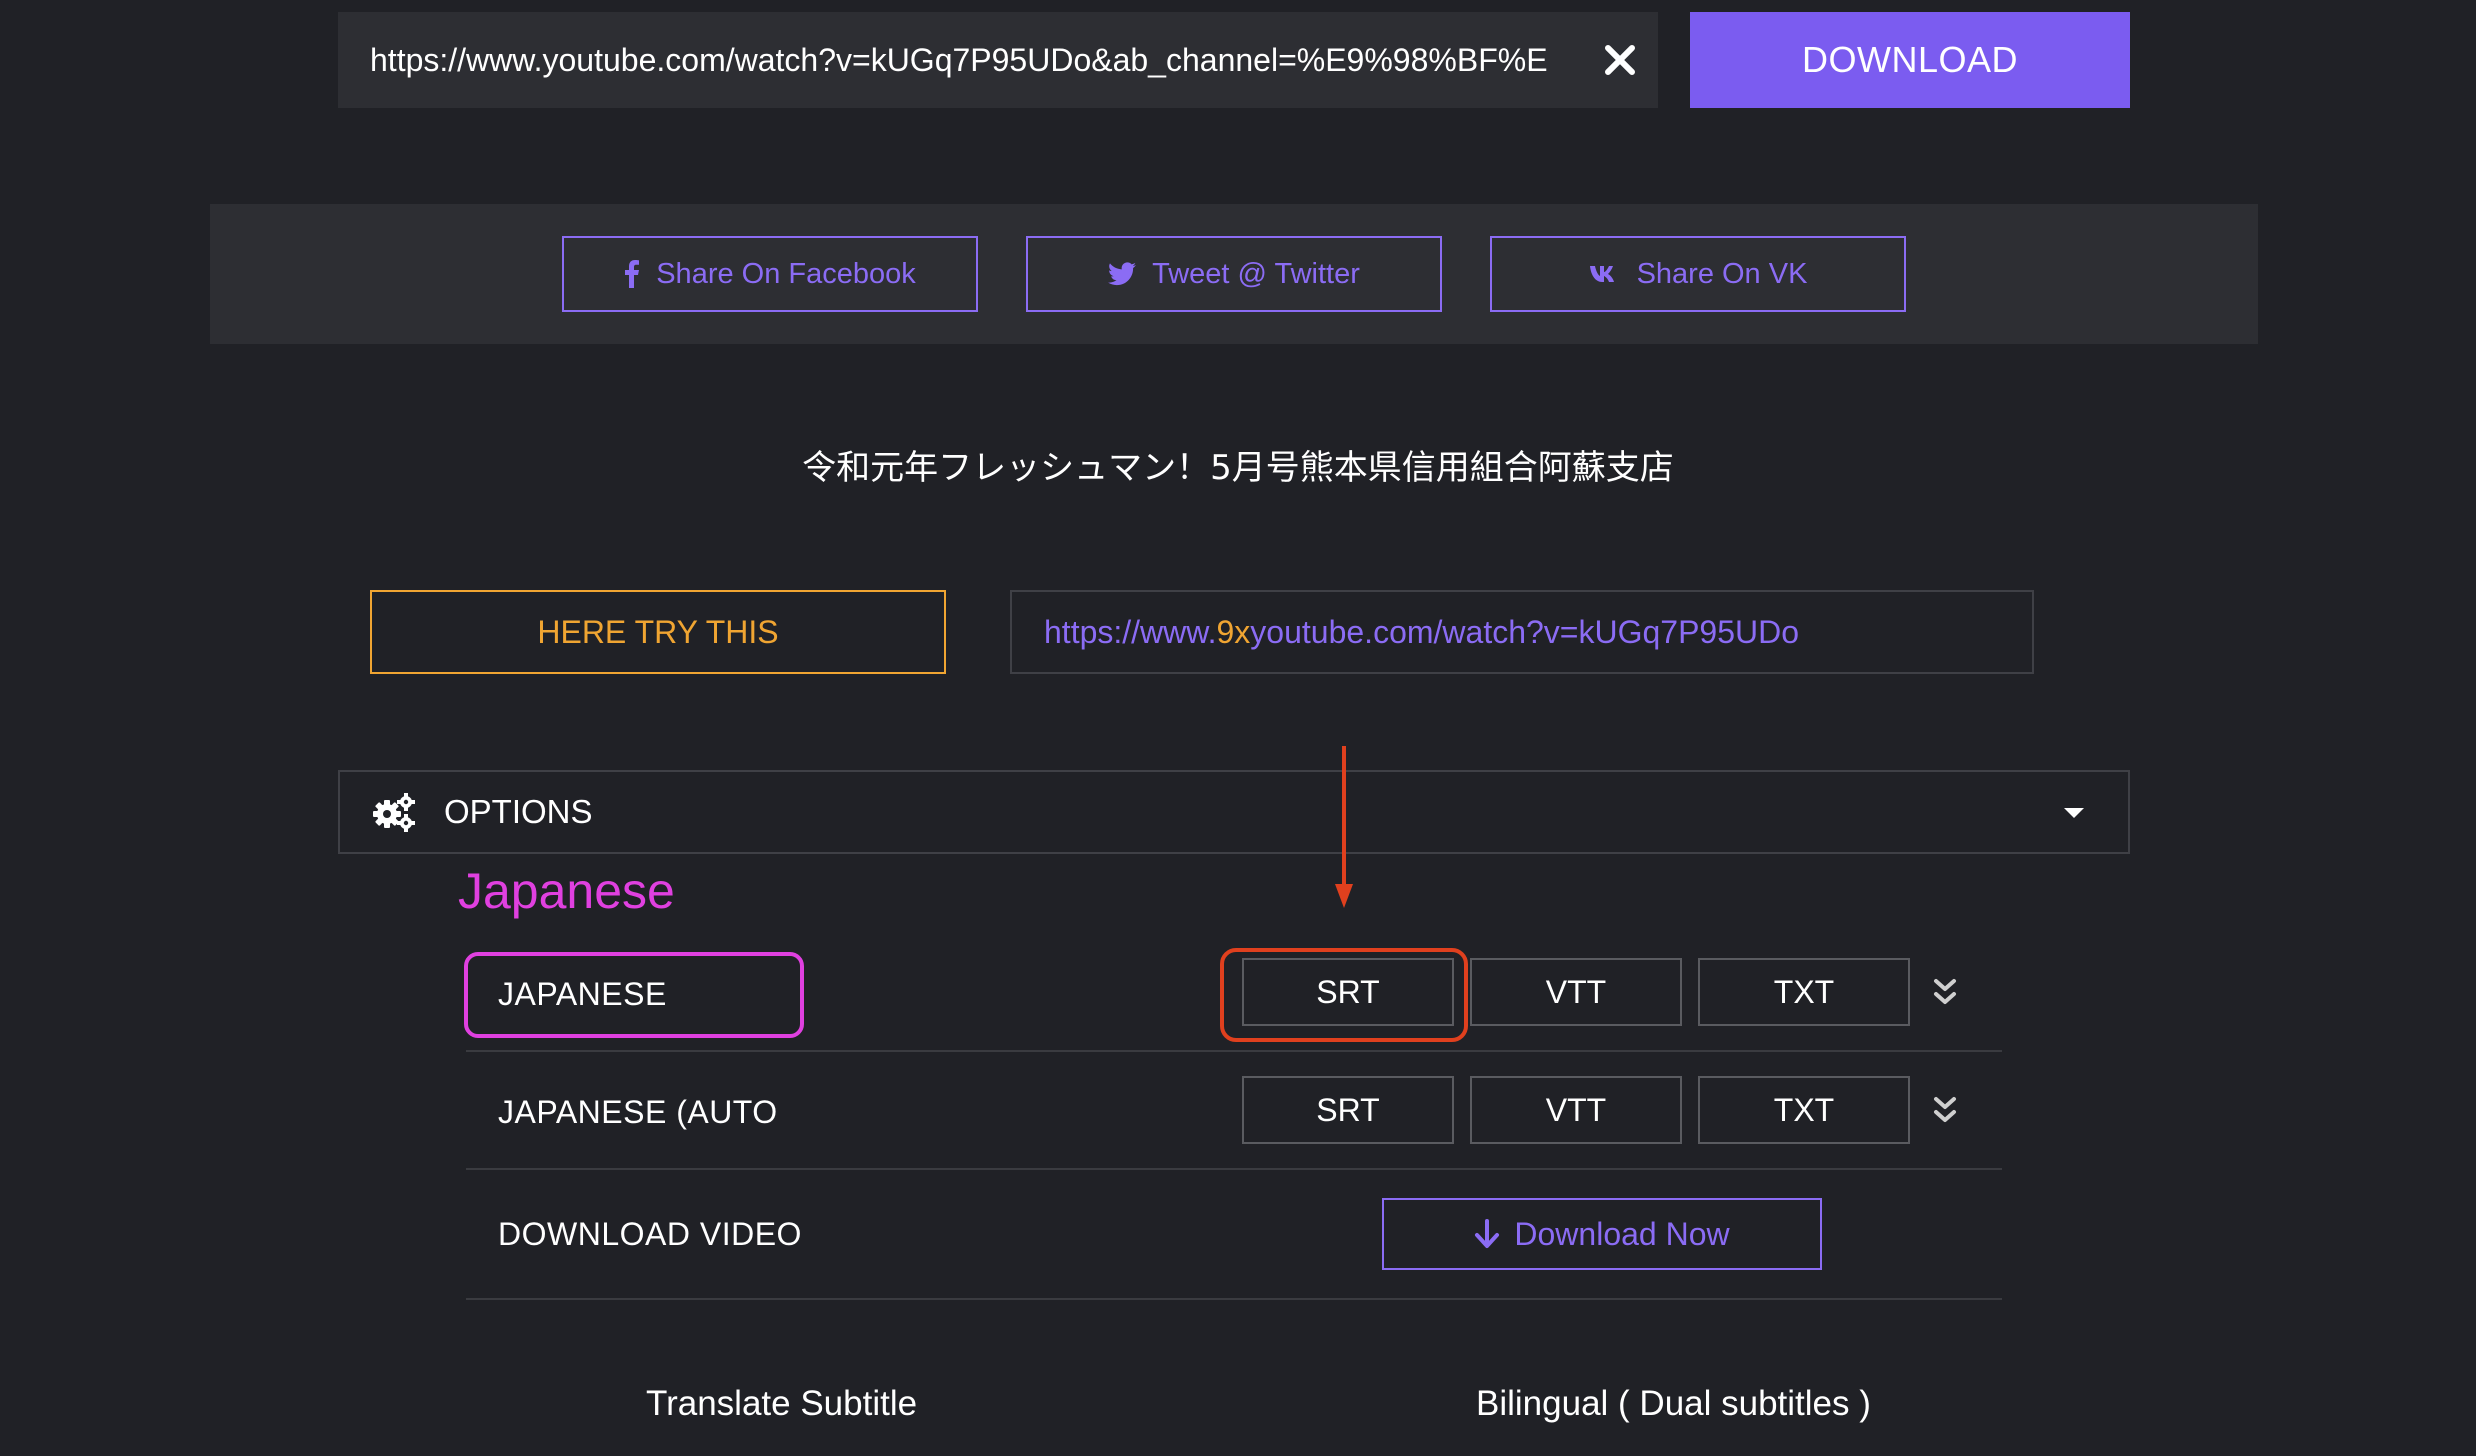 This screenshot has width=2476, height=1456. I want to click on srt-button-japanese-auto: SRT, so click(1348, 1110).